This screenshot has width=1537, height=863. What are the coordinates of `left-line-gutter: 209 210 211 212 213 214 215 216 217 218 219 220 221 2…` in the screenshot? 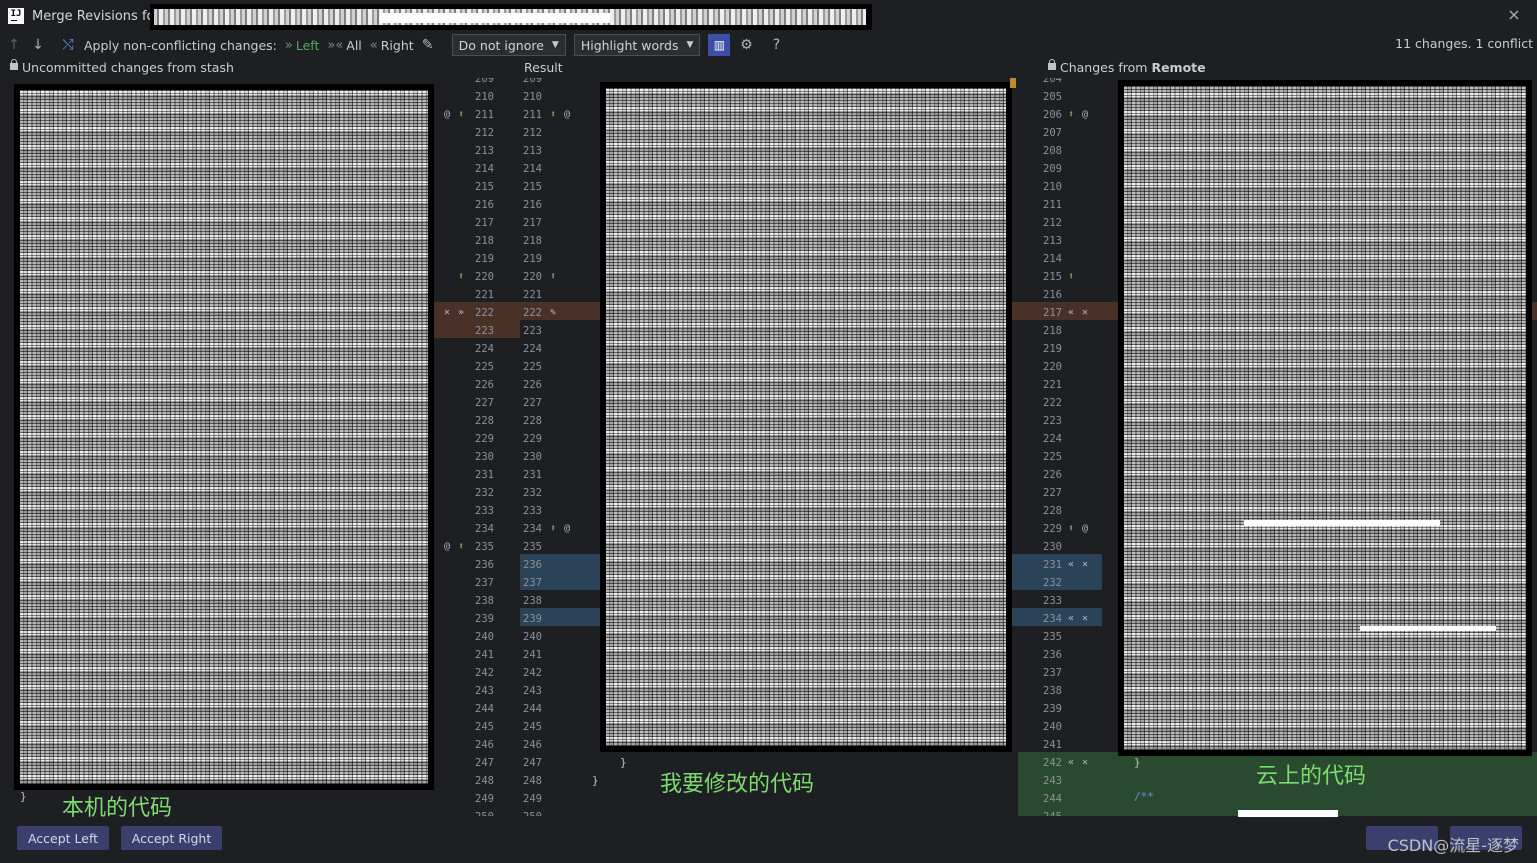 It's located at (479, 447).